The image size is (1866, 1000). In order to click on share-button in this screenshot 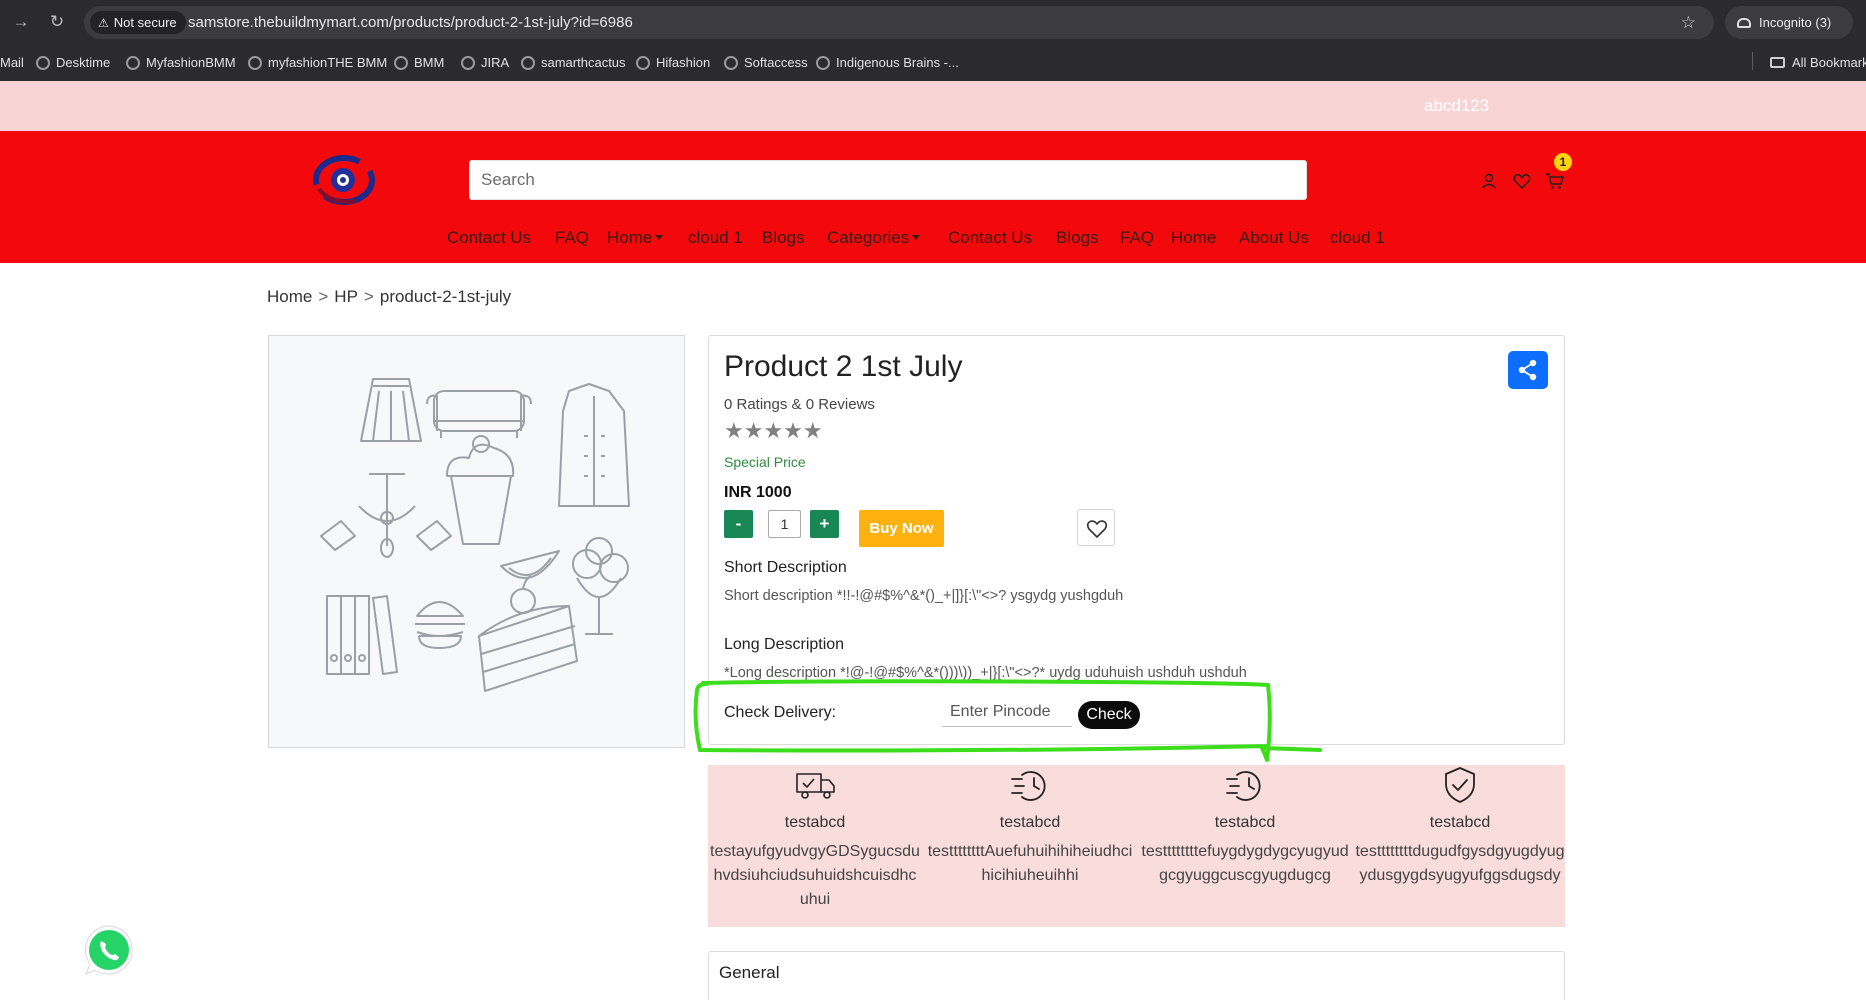, I will do `click(1528, 370)`.